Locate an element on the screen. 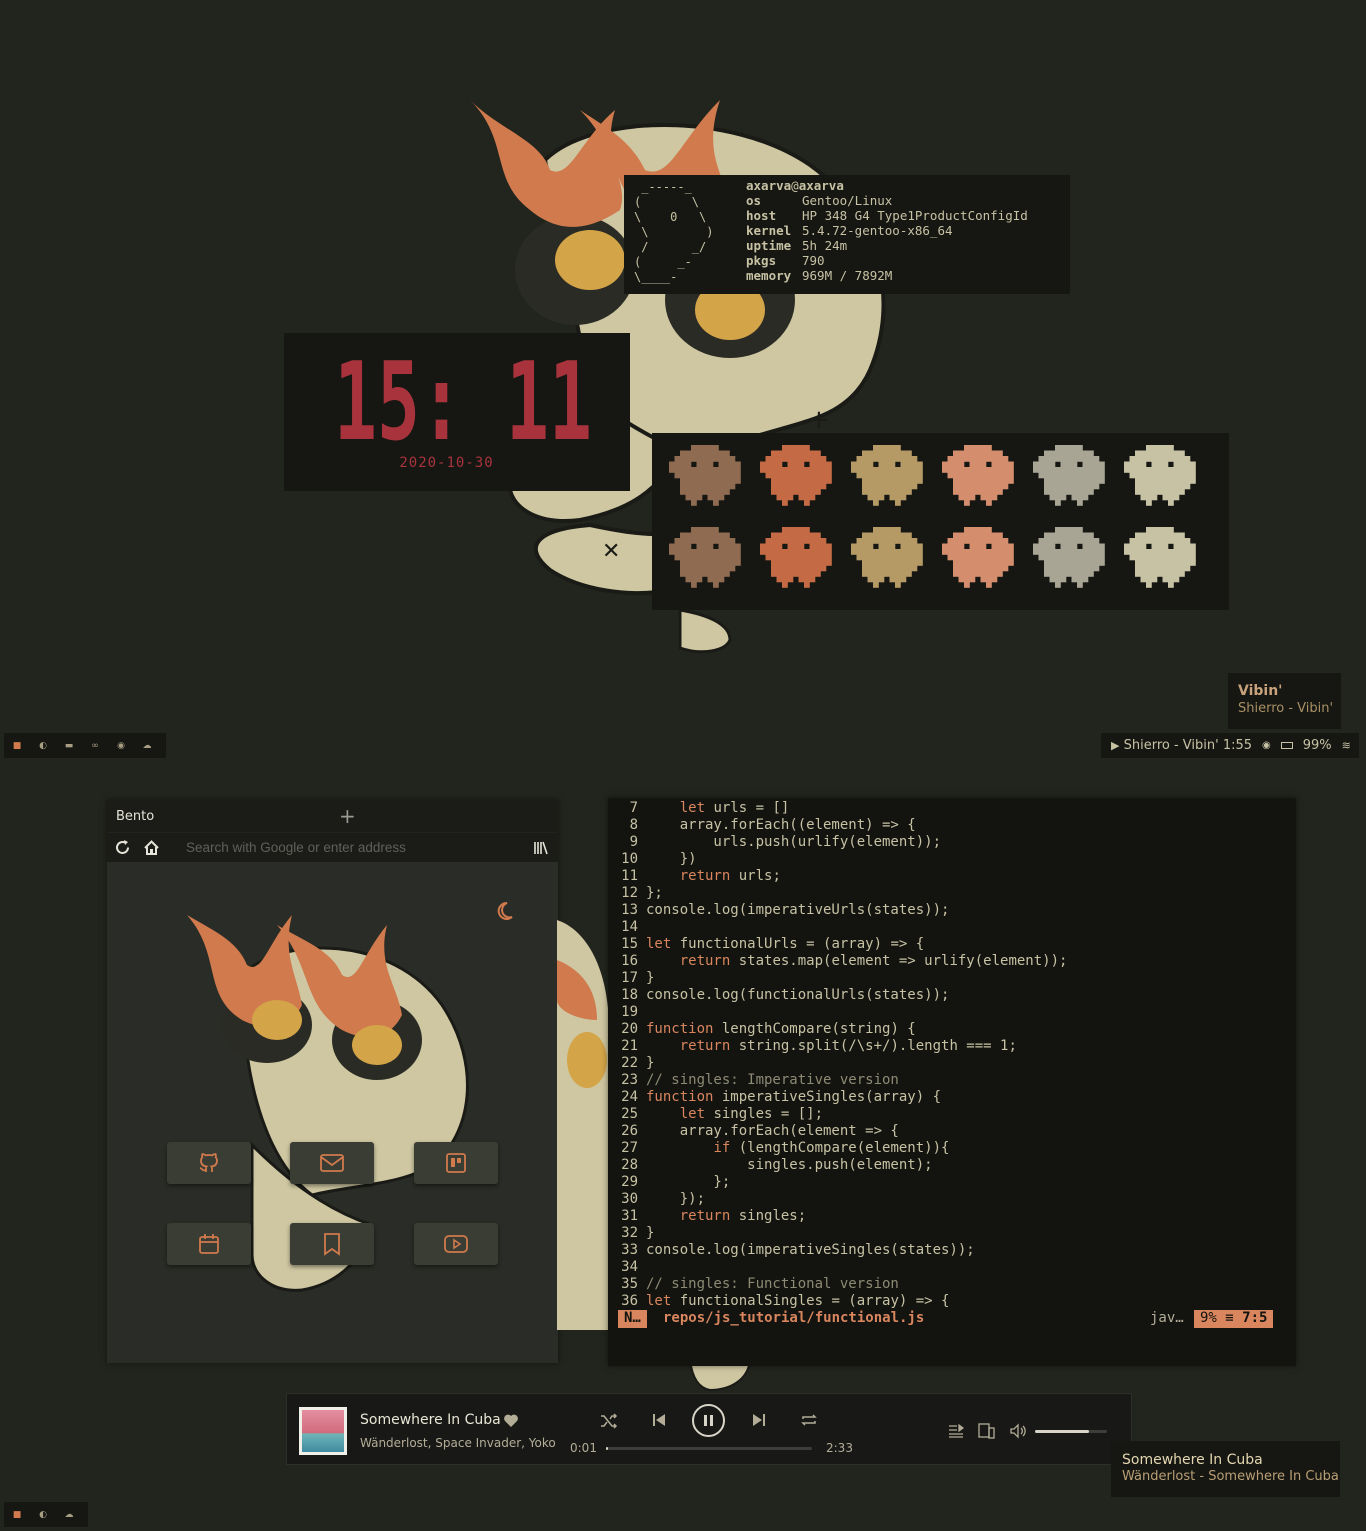  bookmark-tile is located at coordinates (332, 1244).